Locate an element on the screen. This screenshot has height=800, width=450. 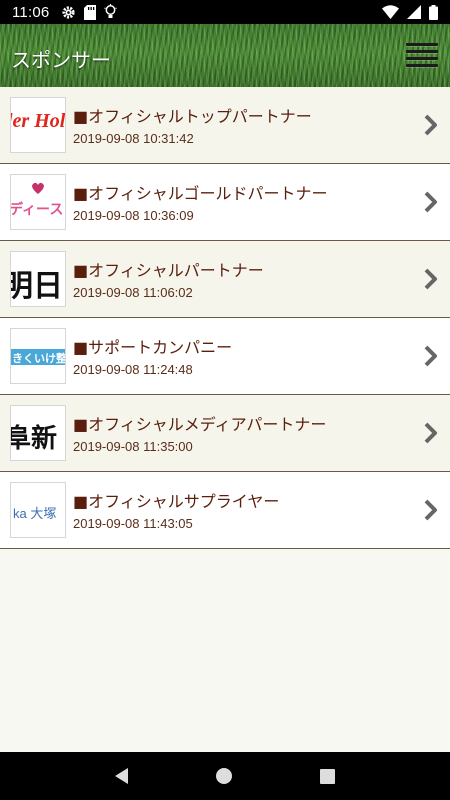
list-item-date: 2019-09-08 11:35:00 is located at coordinates (133, 446).